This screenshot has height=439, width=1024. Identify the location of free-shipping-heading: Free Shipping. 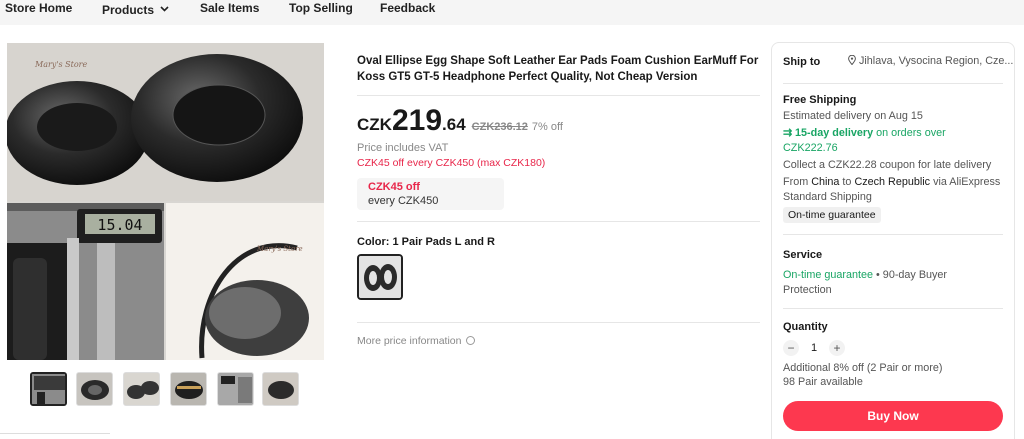
(820, 100).